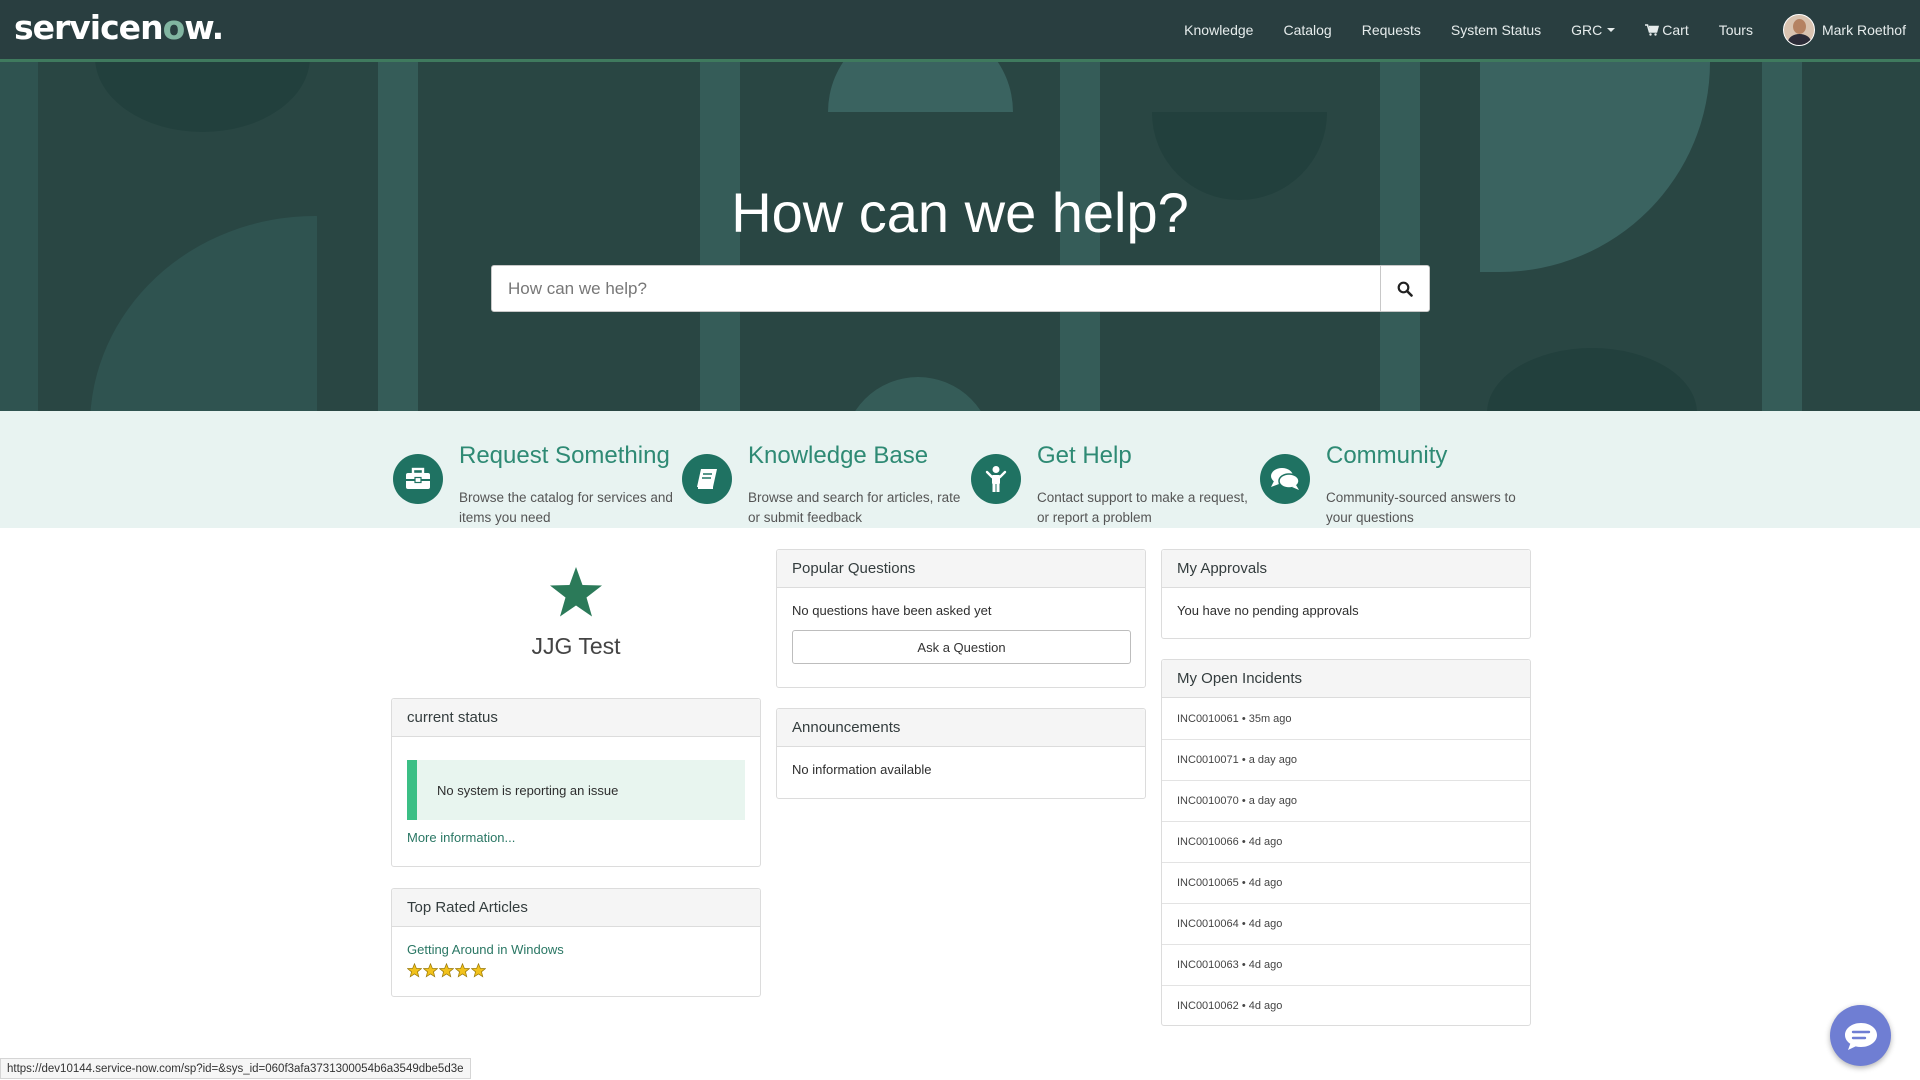 This screenshot has height=1080, width=1920. Describe the element at coordinates (1346, 679) in the screenshot. I see `panel-title: My Open Incidents` at that location.